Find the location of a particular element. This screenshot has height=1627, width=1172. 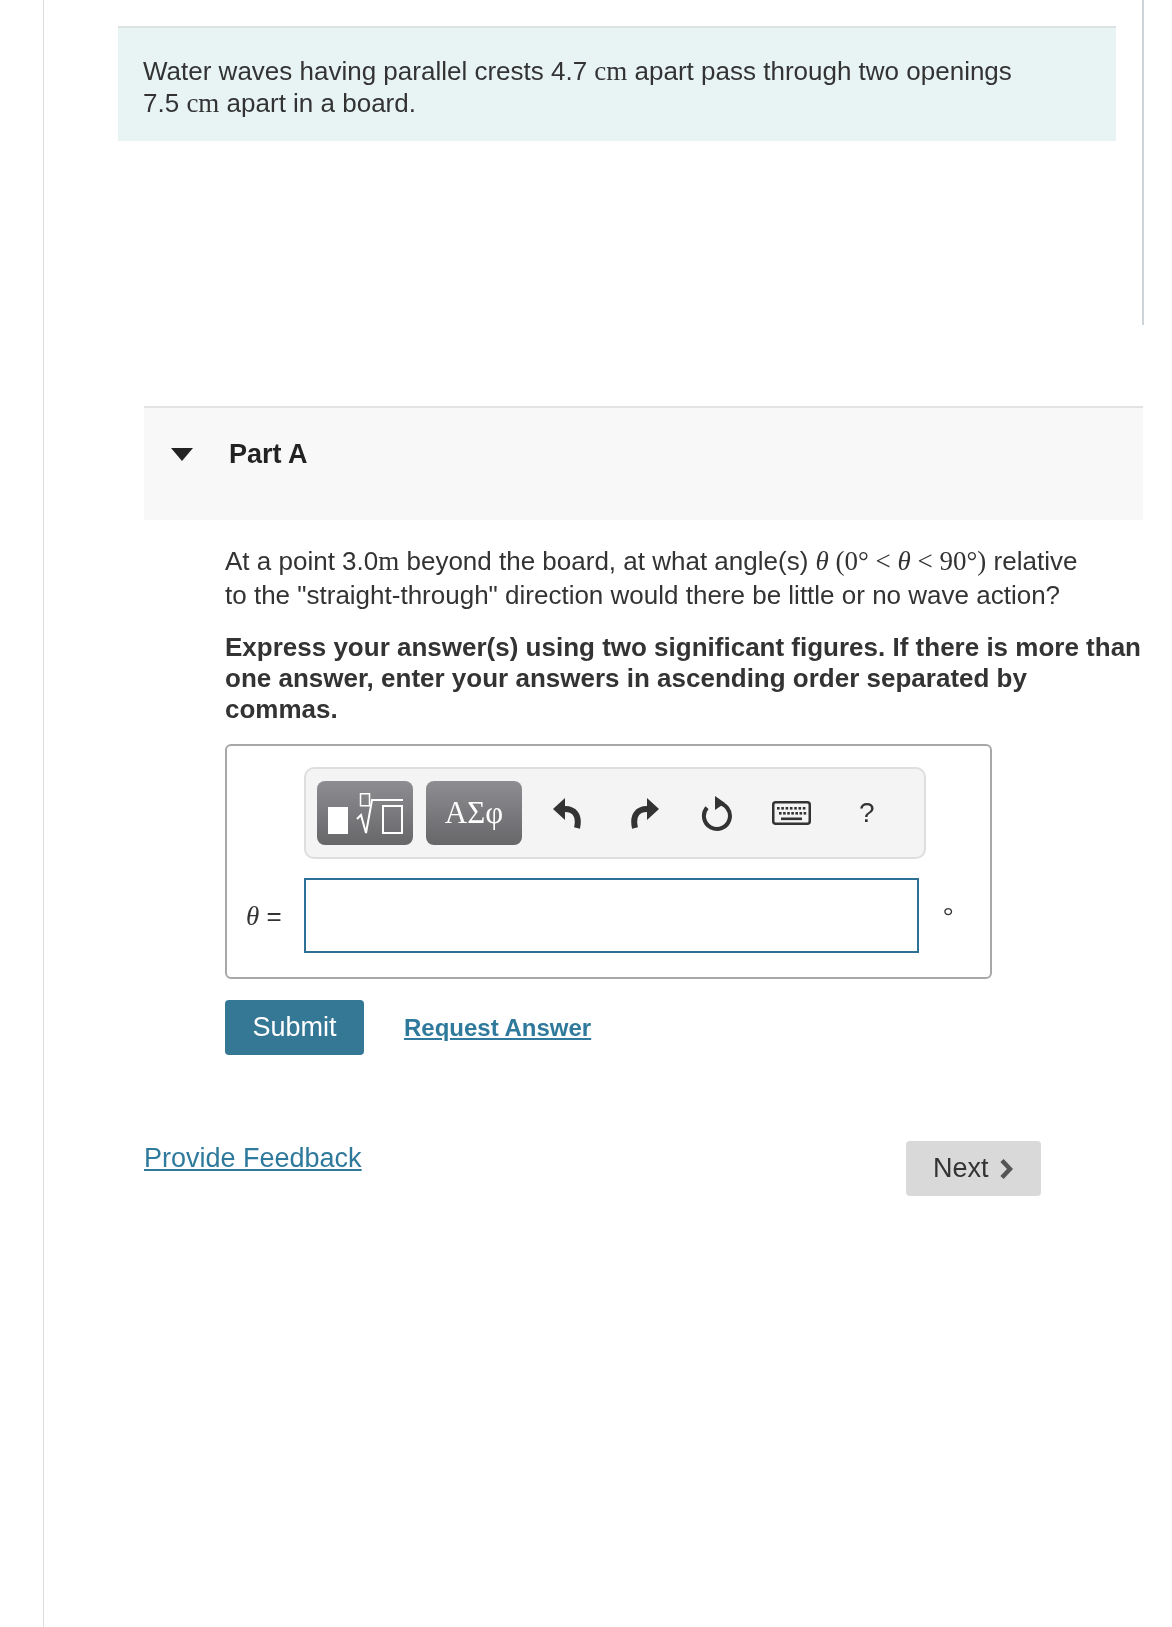

instructions-text: Express your answer(s) using two significant figures. If there is more than one answer, enter your answers in ascending order separated by commas. is located at coordinates (683, 678).